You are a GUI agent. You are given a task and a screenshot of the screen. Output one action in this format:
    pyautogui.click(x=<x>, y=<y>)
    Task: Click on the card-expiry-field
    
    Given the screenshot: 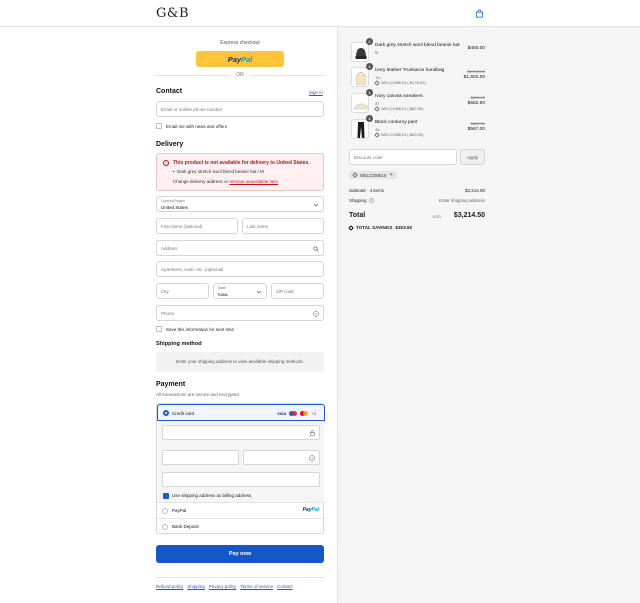 What is the action you would take?
    pyautogui.click(x=200, y=457)
    